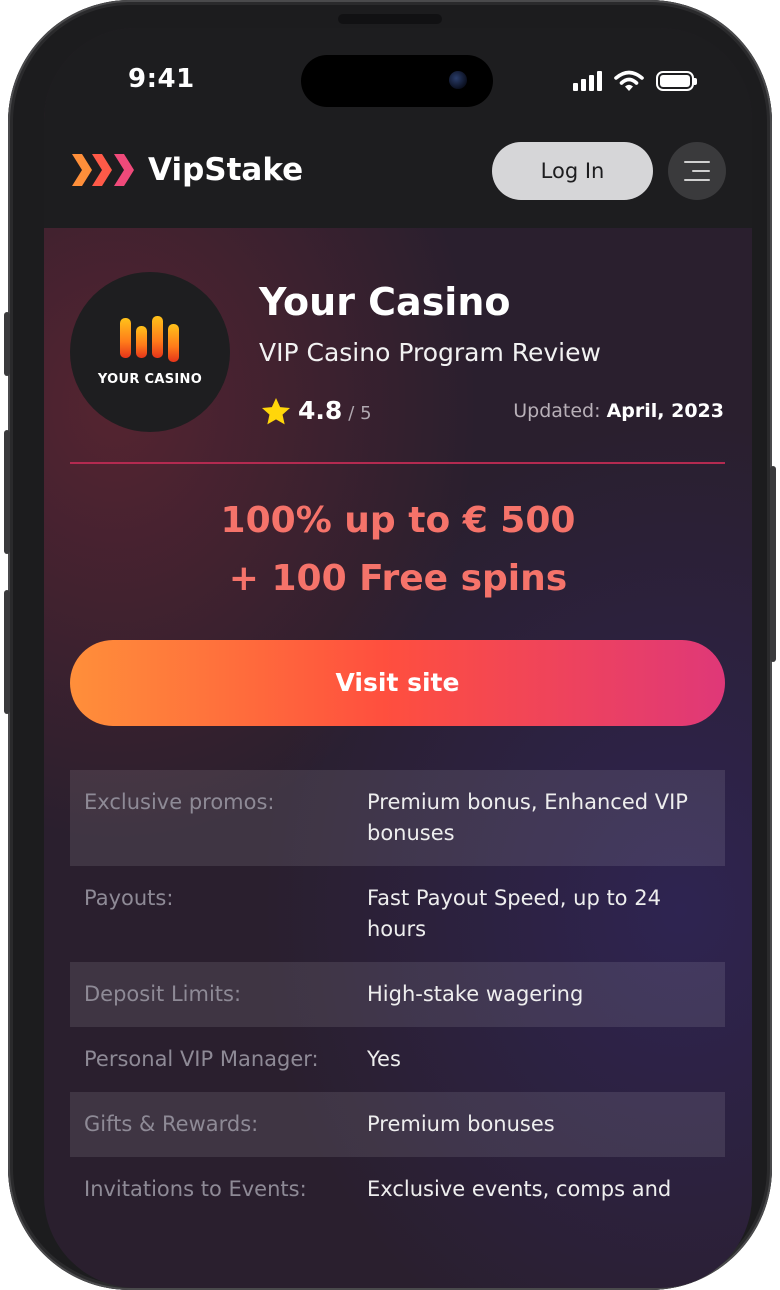  What do you see at coordinates (201, 1059) in the screenshot?
I see `spec-label: Personal VIP Manager:` at bounding box center [201, 1059].